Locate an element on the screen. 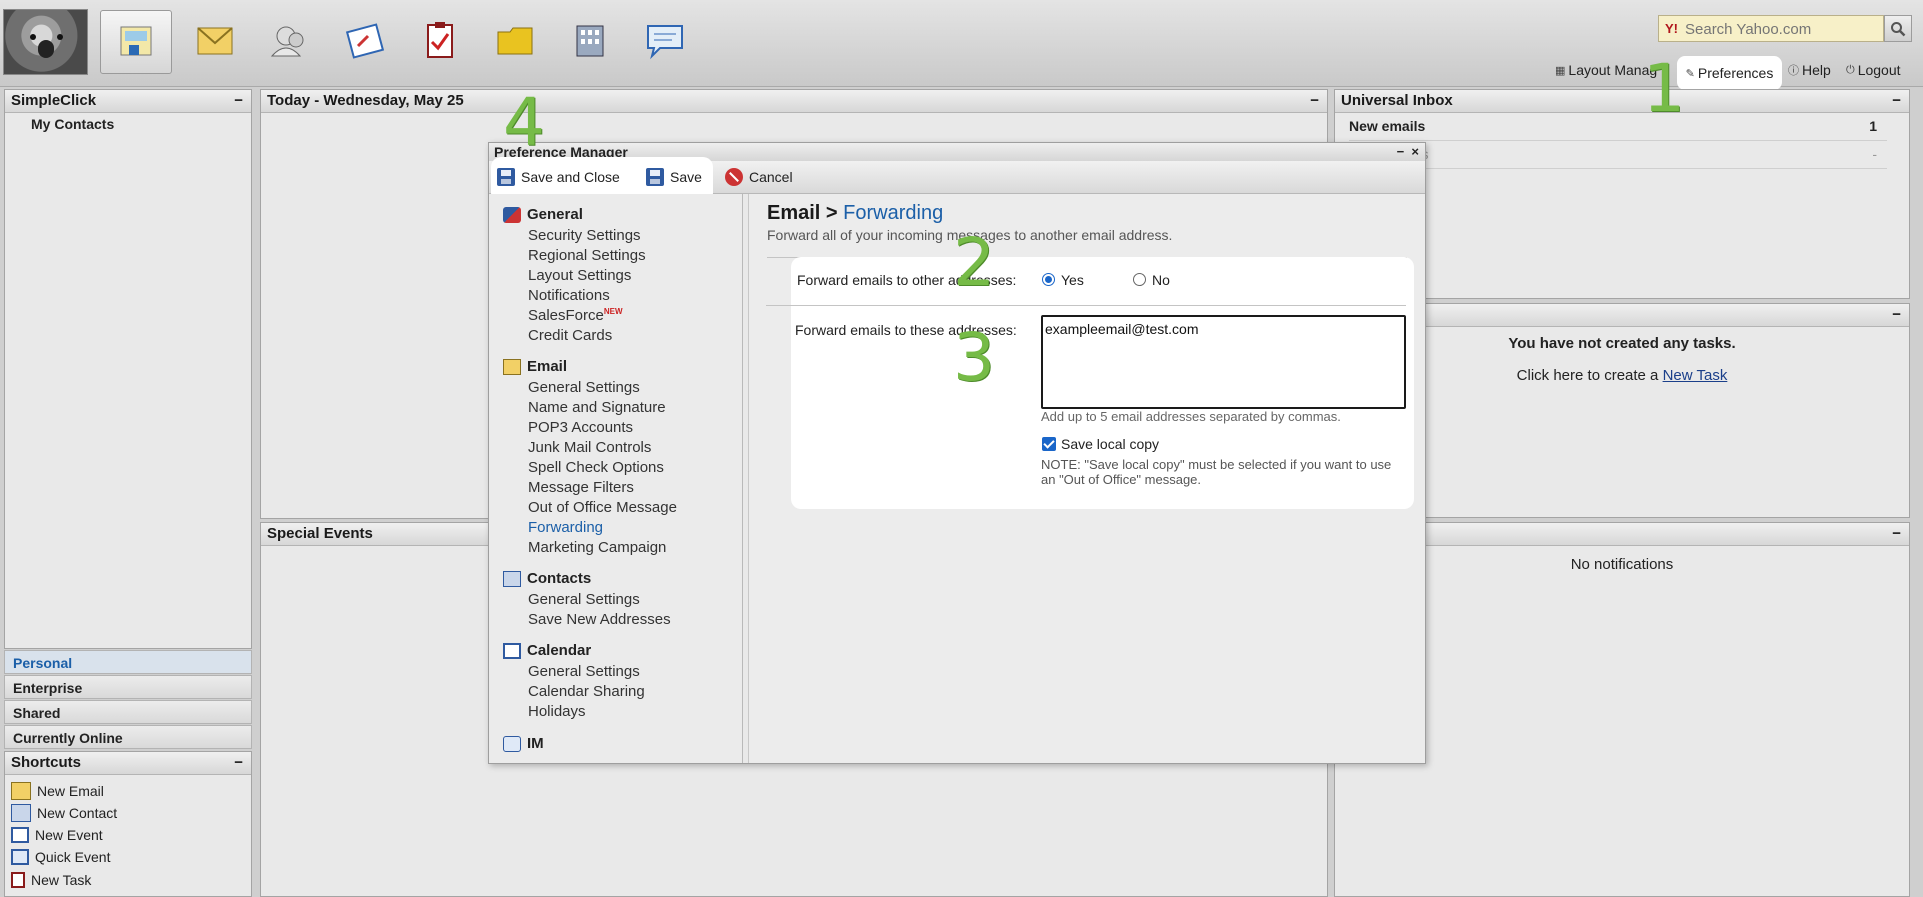 The image size is (1923, 897). forward-no-label: No is located at coordinates (1161, 280).